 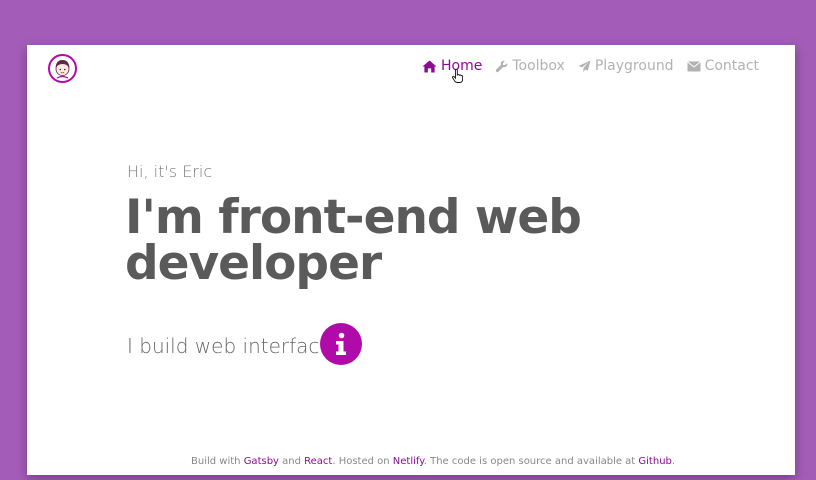 I want to click on home-icon, so click(x=429, y=66).